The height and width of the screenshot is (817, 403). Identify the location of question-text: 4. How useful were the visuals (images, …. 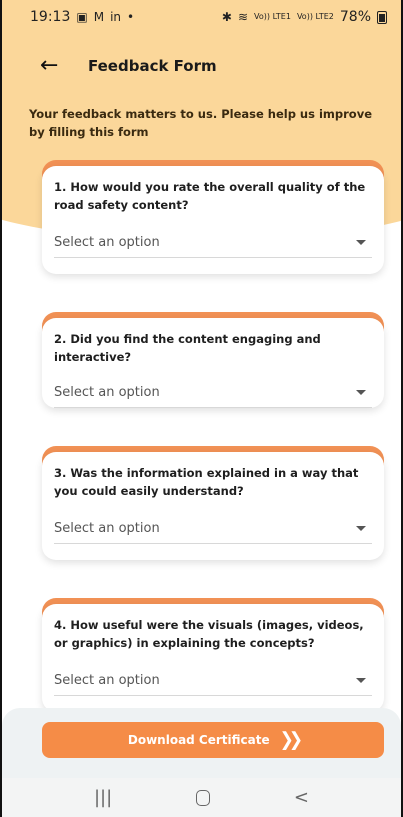
(209, 634).